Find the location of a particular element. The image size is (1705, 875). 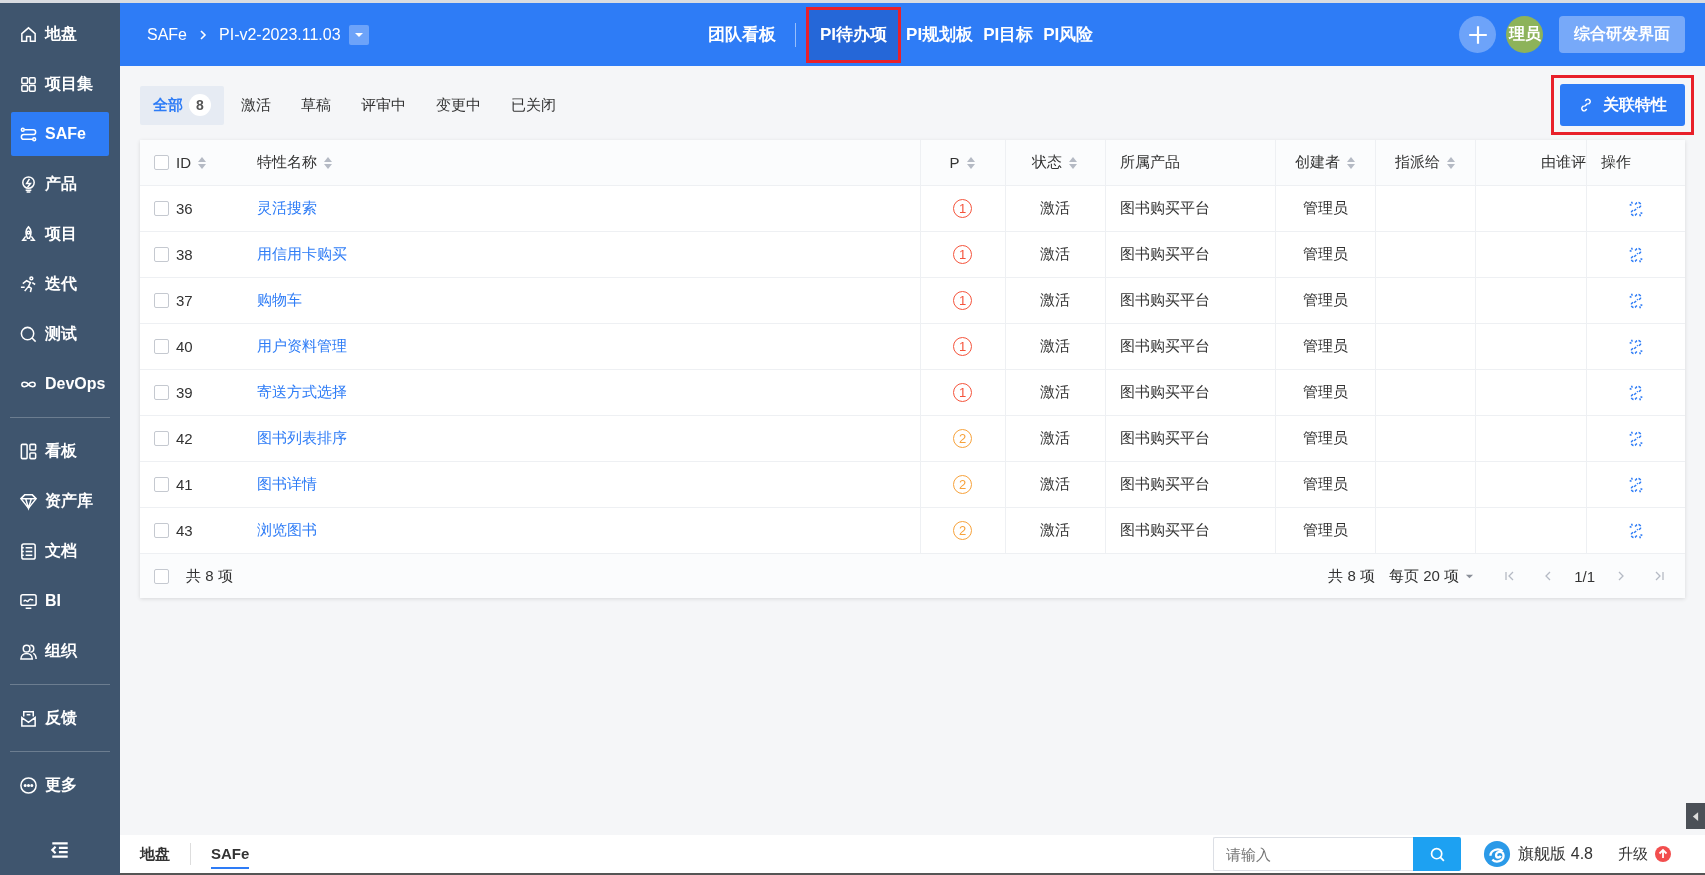

chevron-right-icon is located at coordinates (203, 34).